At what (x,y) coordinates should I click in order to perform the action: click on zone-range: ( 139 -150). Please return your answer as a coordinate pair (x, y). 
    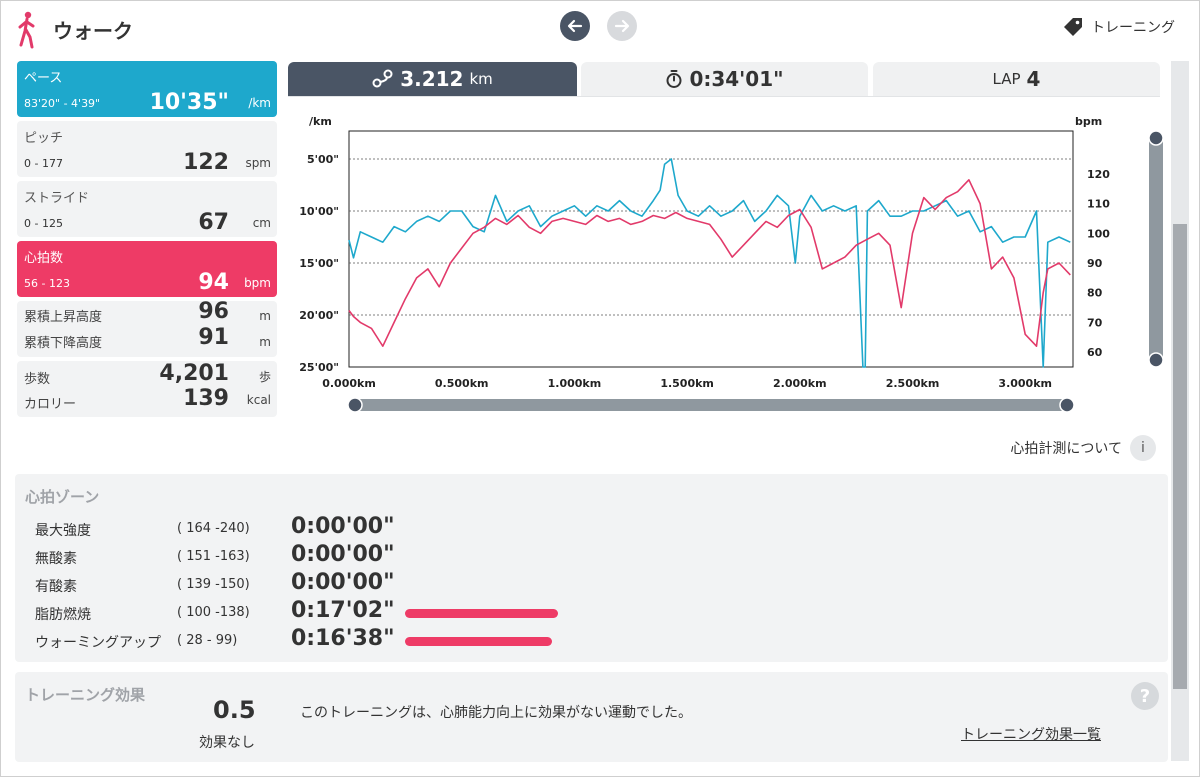
    Looking at the image, I should click on (213, 584).